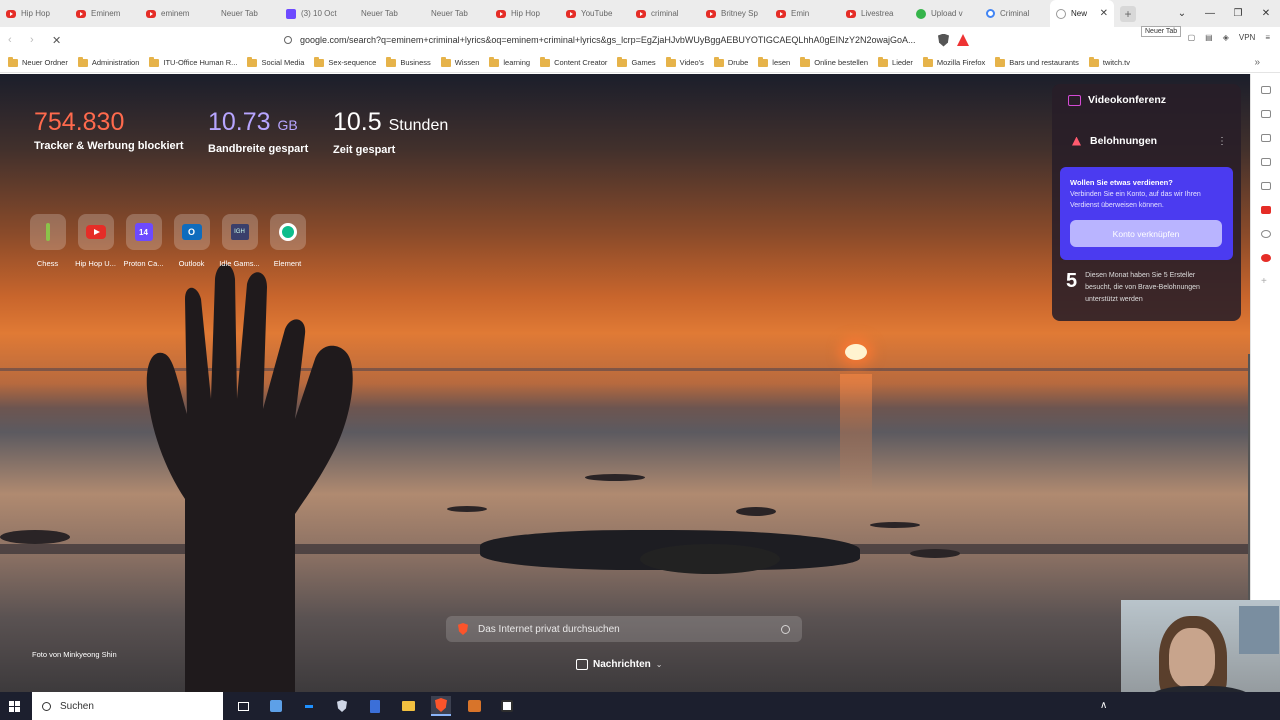 The height and width of the screenshot is (720, 1280). I want to click on start-button, so click(14, 706).